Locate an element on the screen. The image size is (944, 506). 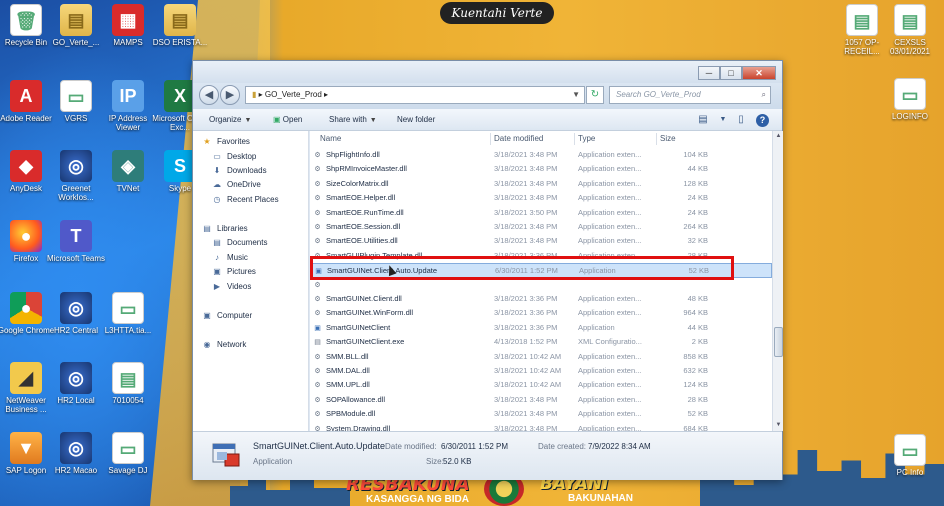
new-folder-button: New folder is located at coordinates (416, 120).